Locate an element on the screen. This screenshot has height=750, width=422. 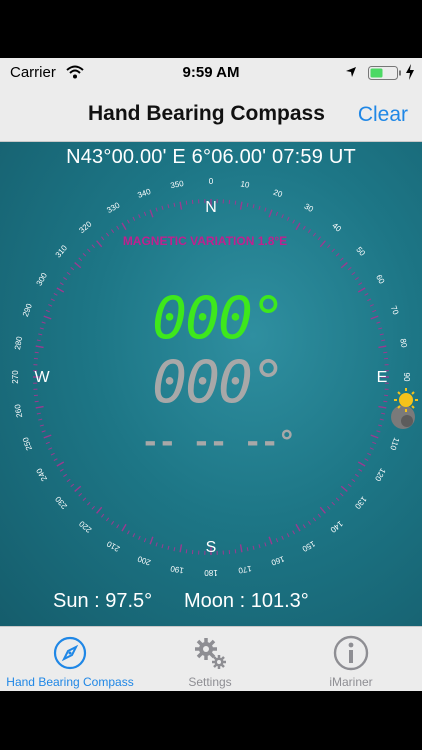
page-title: Hand Bearing Compass is located at coordinates (206, 113).